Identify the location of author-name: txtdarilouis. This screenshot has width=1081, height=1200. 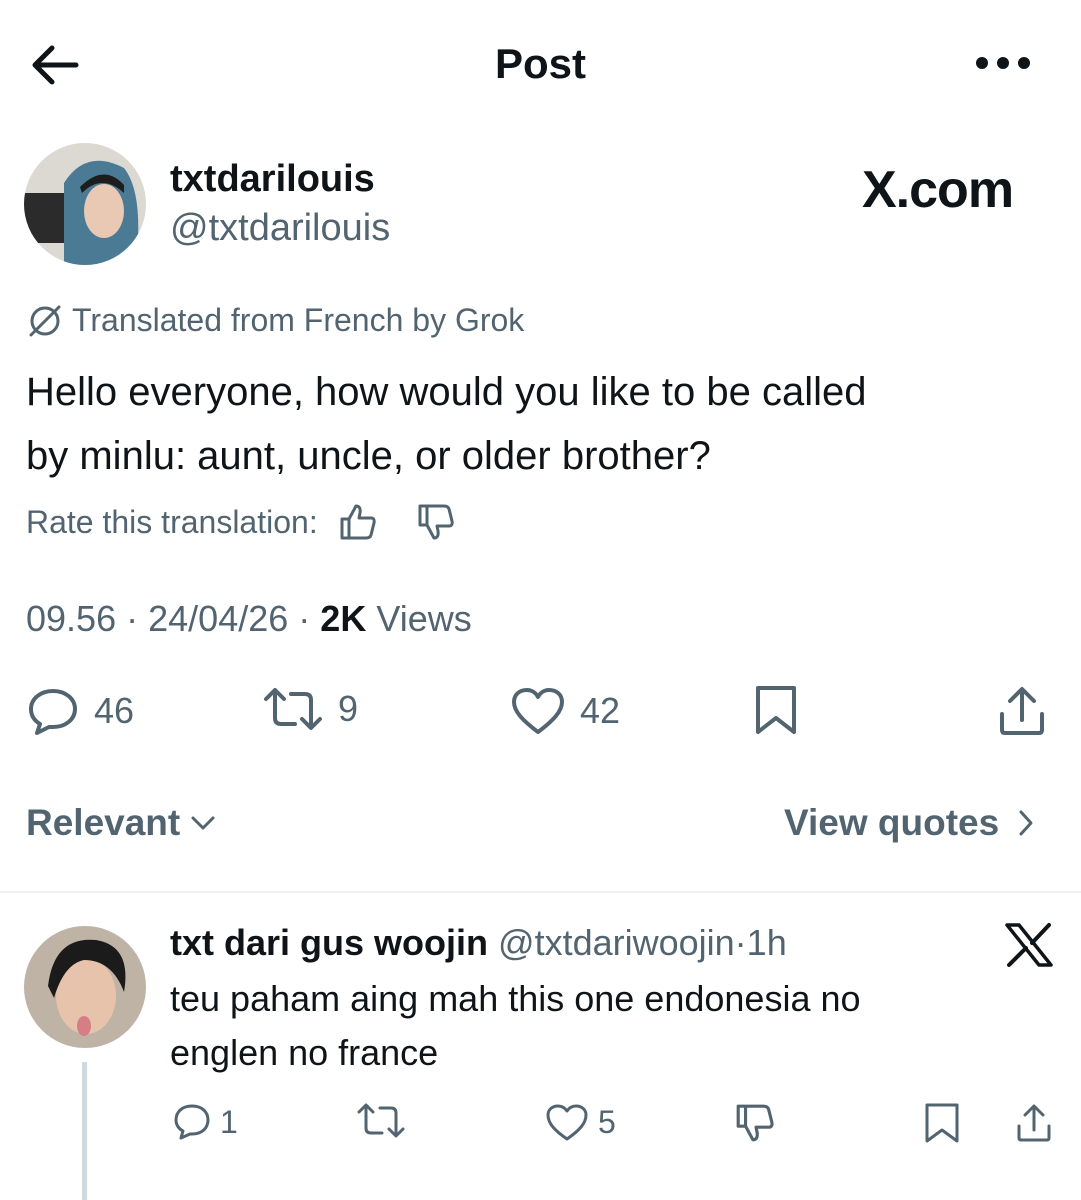
(272, 179).